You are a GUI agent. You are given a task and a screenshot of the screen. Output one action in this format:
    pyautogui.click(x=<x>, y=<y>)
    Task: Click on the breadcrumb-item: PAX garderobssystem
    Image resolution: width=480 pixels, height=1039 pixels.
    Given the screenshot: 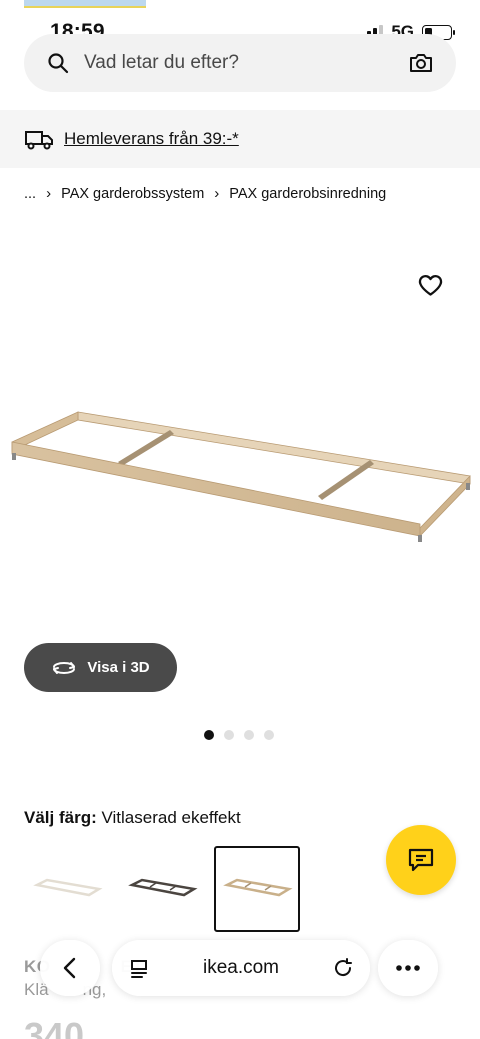 What is the action you would take?
    pyautogui.click(x=132, y=194)
    